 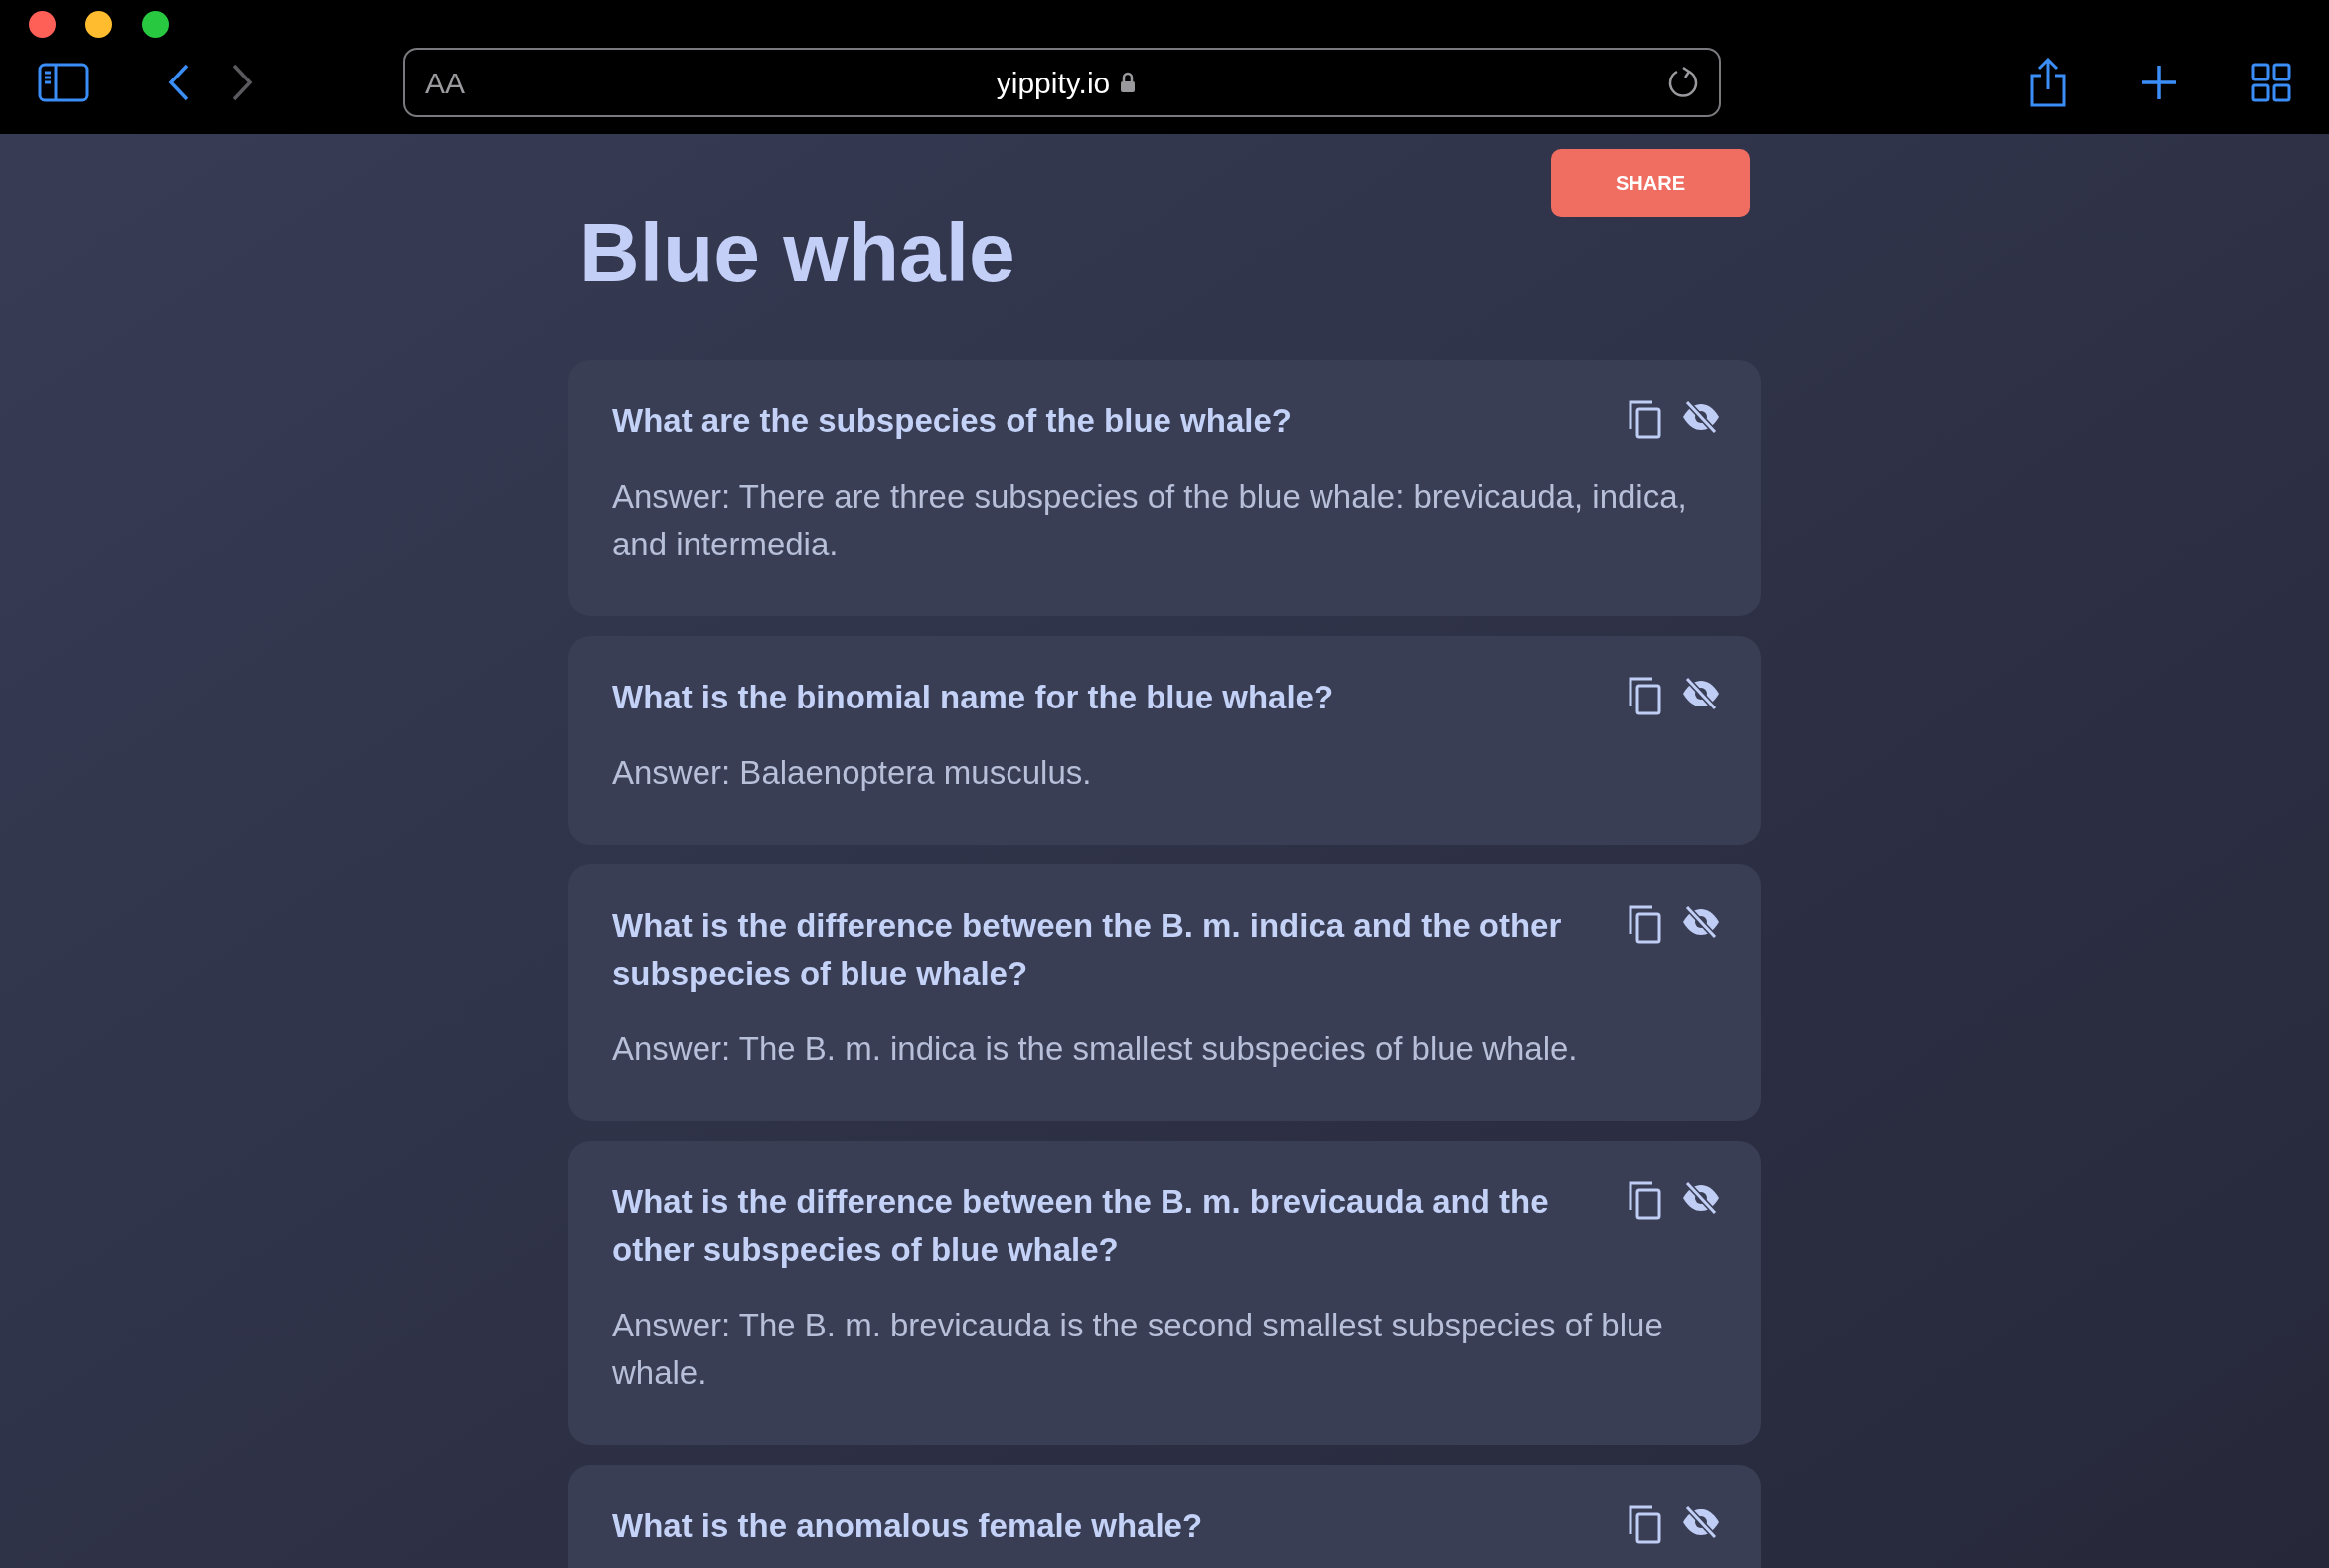 What do you see at coordinates (63, 83) in the screenshot?
I see `sidebar-icon` at bounding box center [63, 83].